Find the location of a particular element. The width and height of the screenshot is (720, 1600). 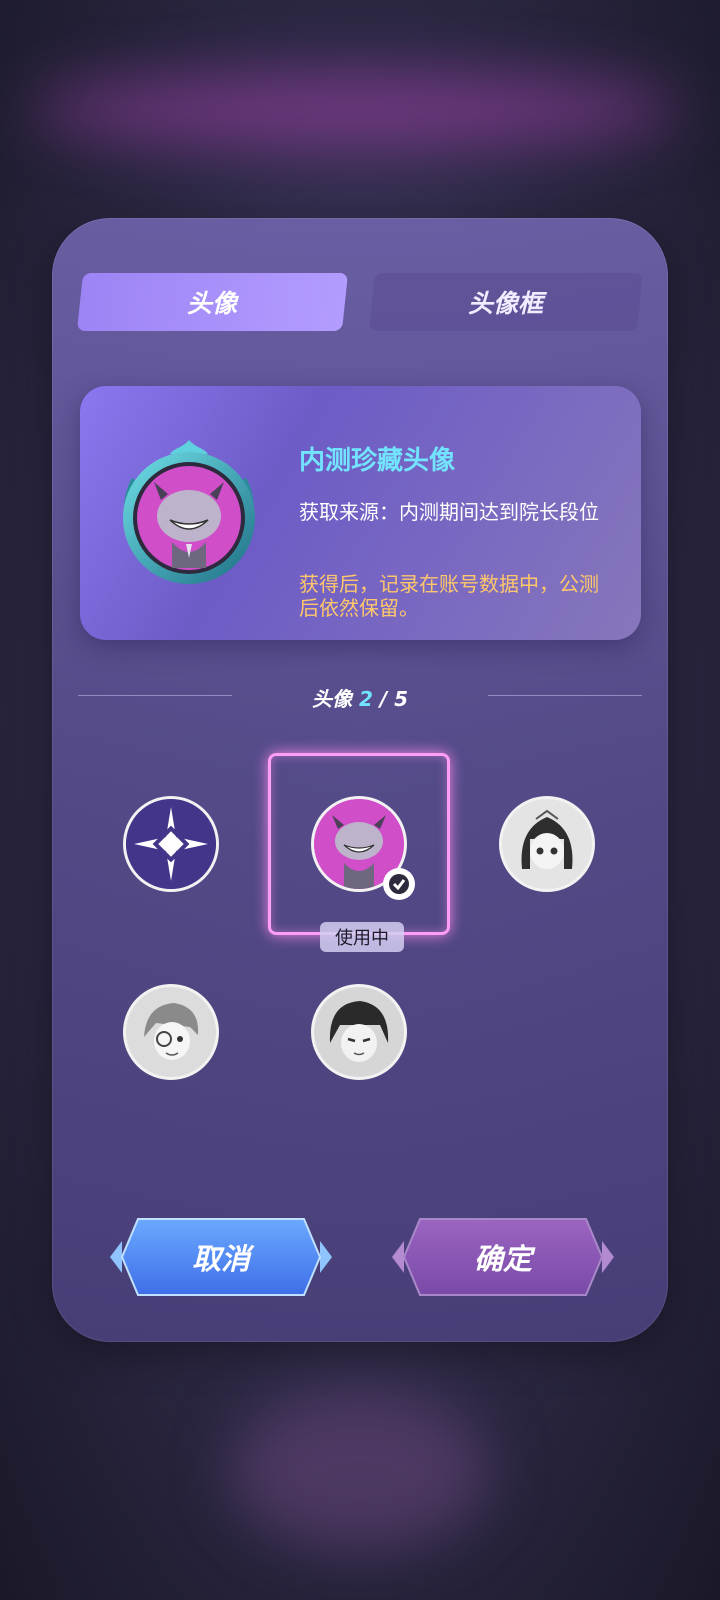

confirm-button-label: 确定 is located at coordinates (502, 1259).